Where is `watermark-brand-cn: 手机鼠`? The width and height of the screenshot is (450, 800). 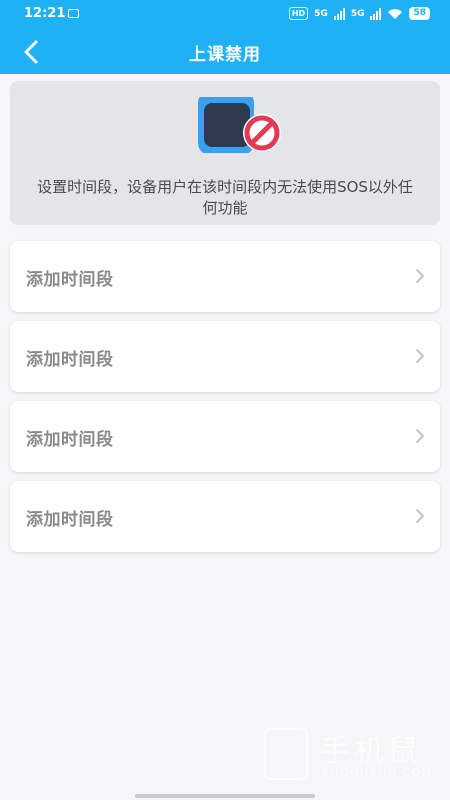
watermark-brand-cn: 手机鼠 is located at coordinates (371, 751).